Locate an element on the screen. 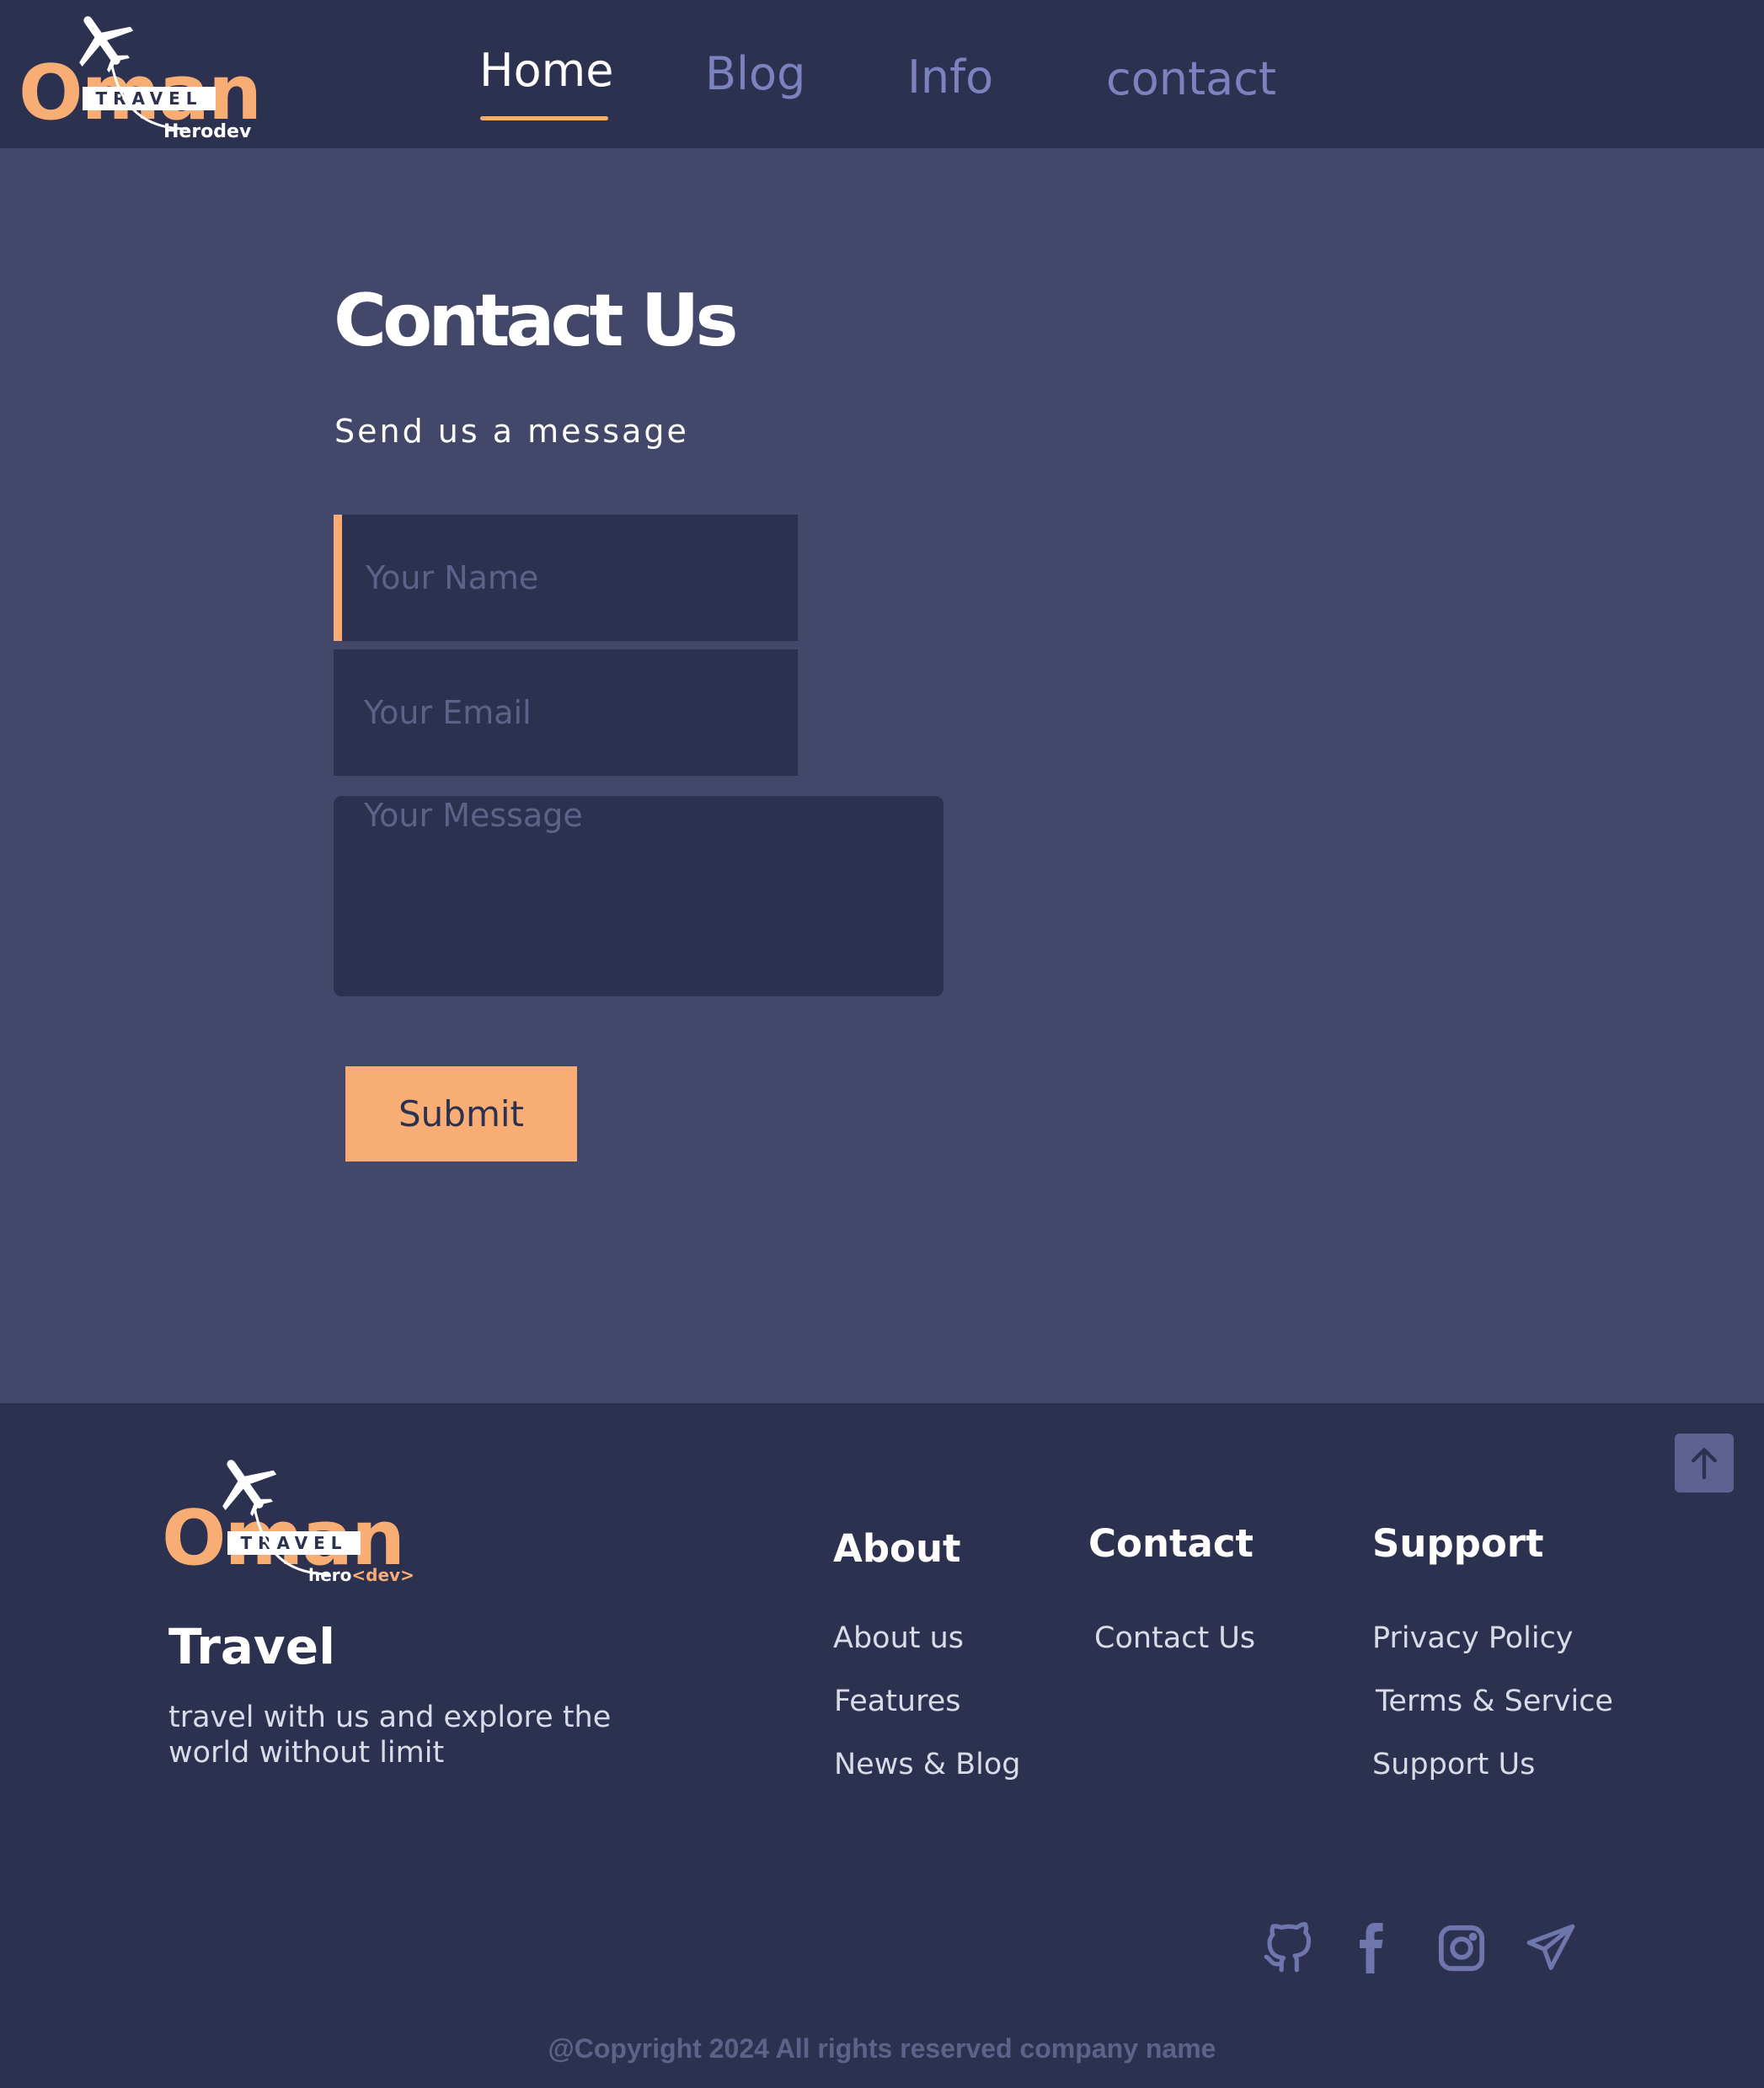  telegram-icon is located at coordinates (1550, 1949).